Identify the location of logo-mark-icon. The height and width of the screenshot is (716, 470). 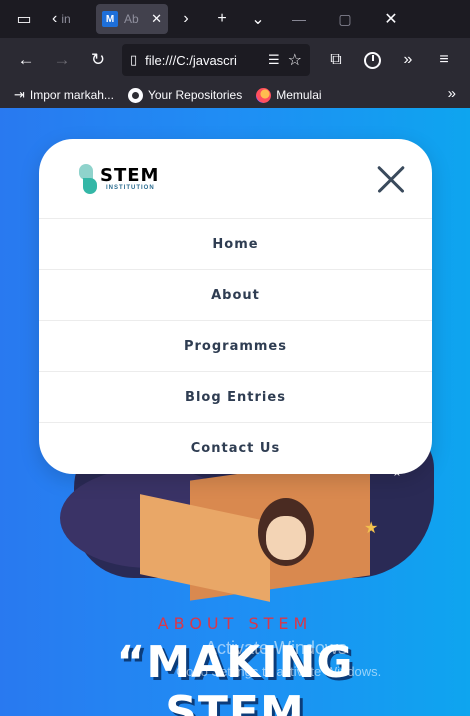
(88, 178).